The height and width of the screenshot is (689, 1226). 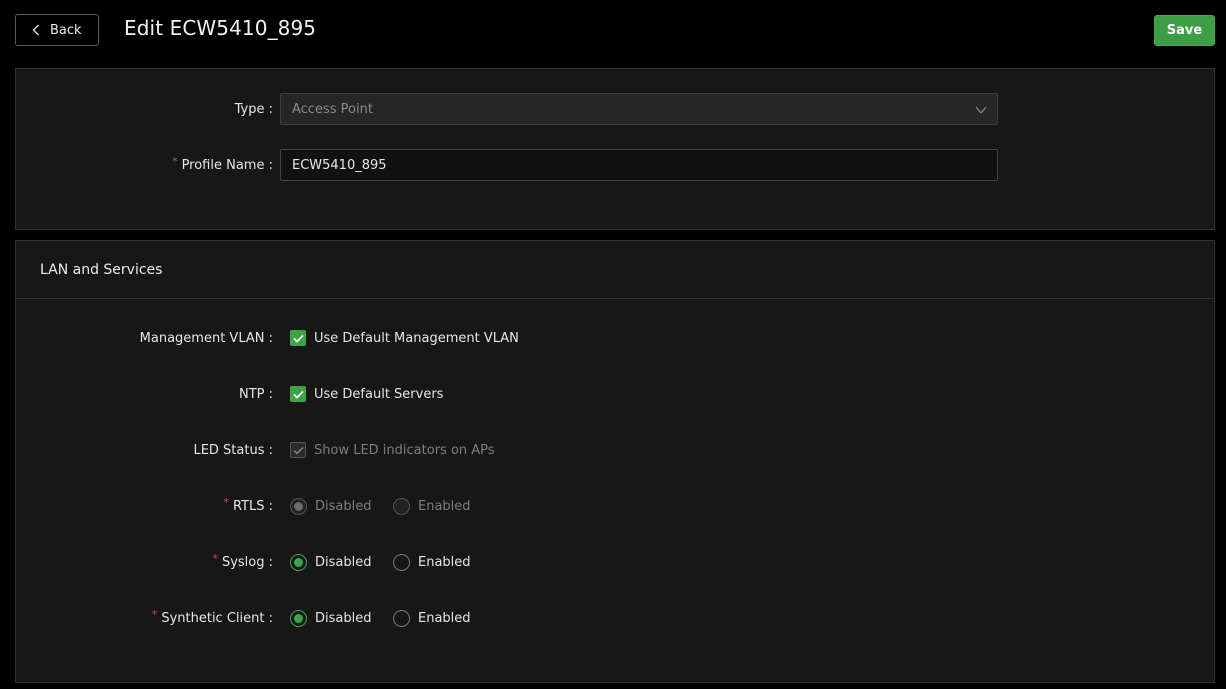 What do you see at coordinates (981, 111) in the screenshot?
I see `chevron-down-icon` at bounding box center [981, 111].